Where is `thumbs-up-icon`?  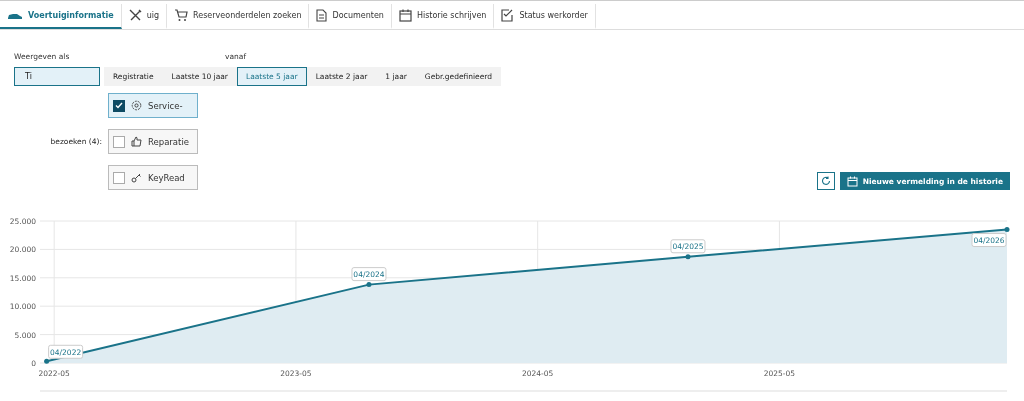
thumbs-up-icon is located at coordinates (136, 141).